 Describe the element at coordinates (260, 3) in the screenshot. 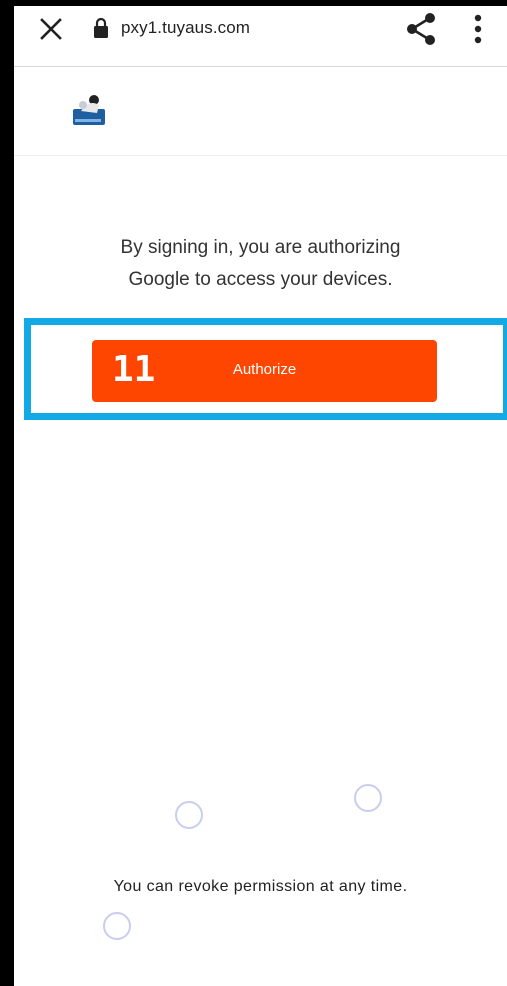

I see `status-strip` at that location.